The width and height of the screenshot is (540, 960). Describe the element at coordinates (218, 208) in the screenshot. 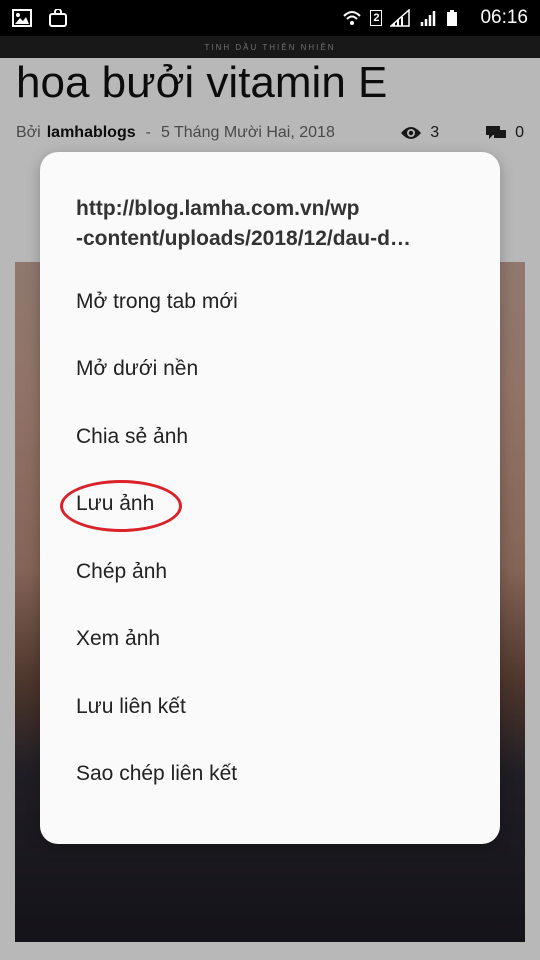

I see `image-url-line-1: http://blog.lamha.com.vn/wp` at that location.